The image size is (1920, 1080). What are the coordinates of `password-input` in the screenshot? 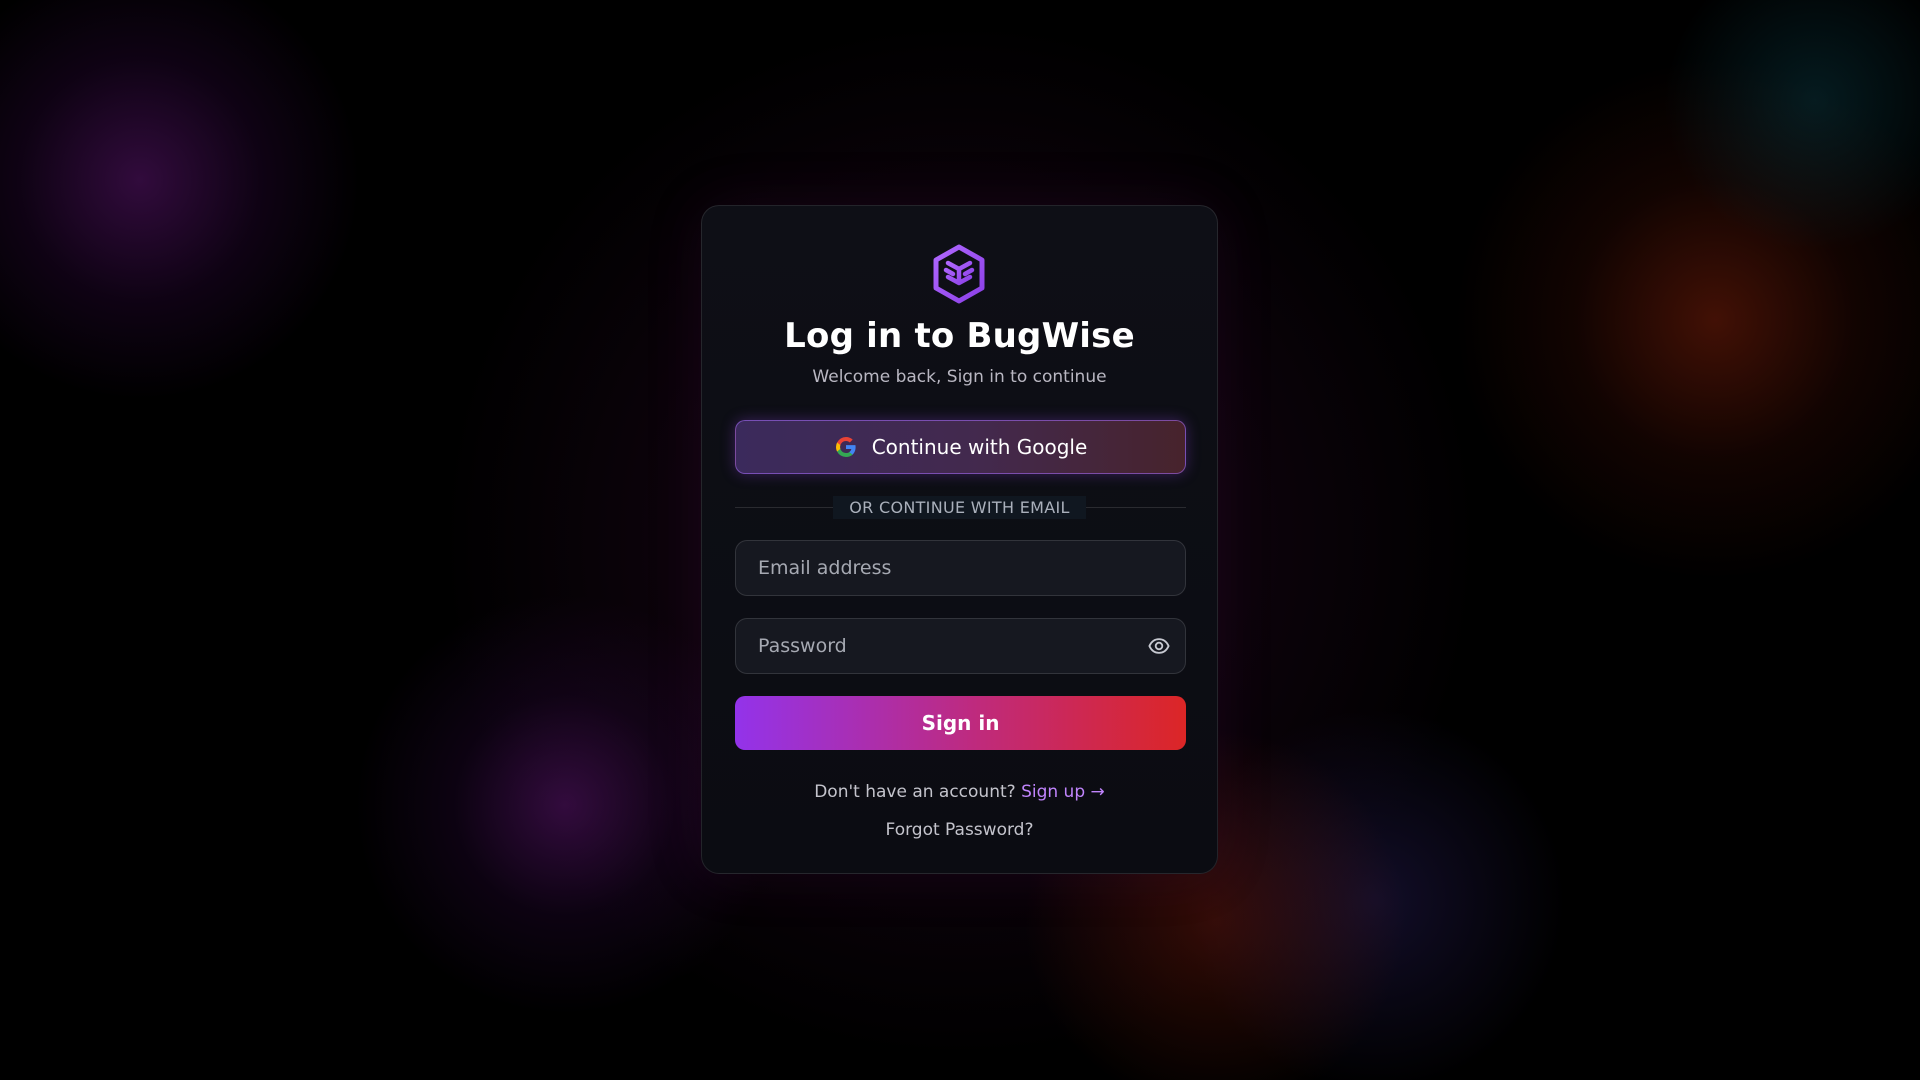 It's located at (960, 646).